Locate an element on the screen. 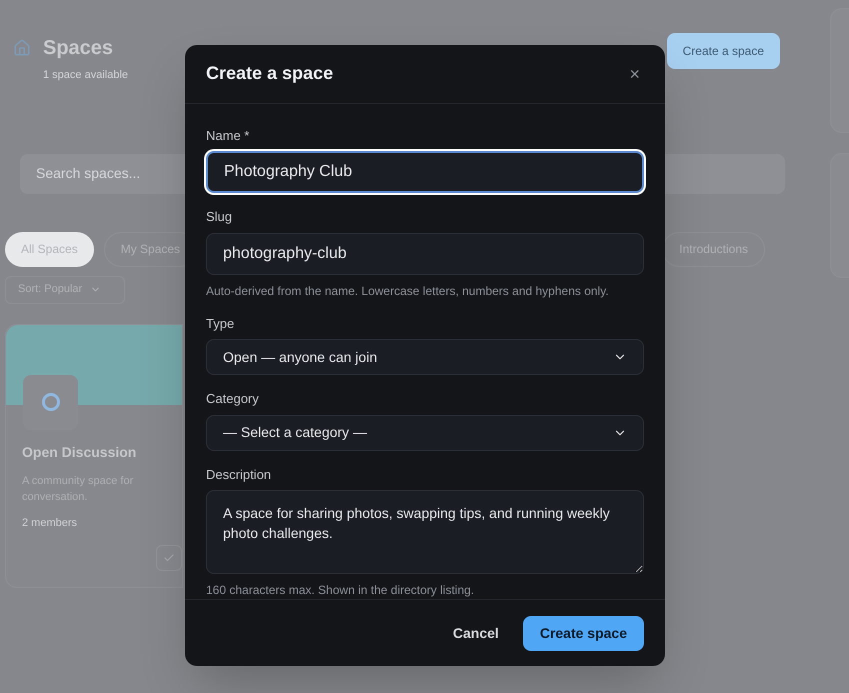 The height and width of the screenshot is (693, 849). field-label: Name * is located at coordinates (228, 135).